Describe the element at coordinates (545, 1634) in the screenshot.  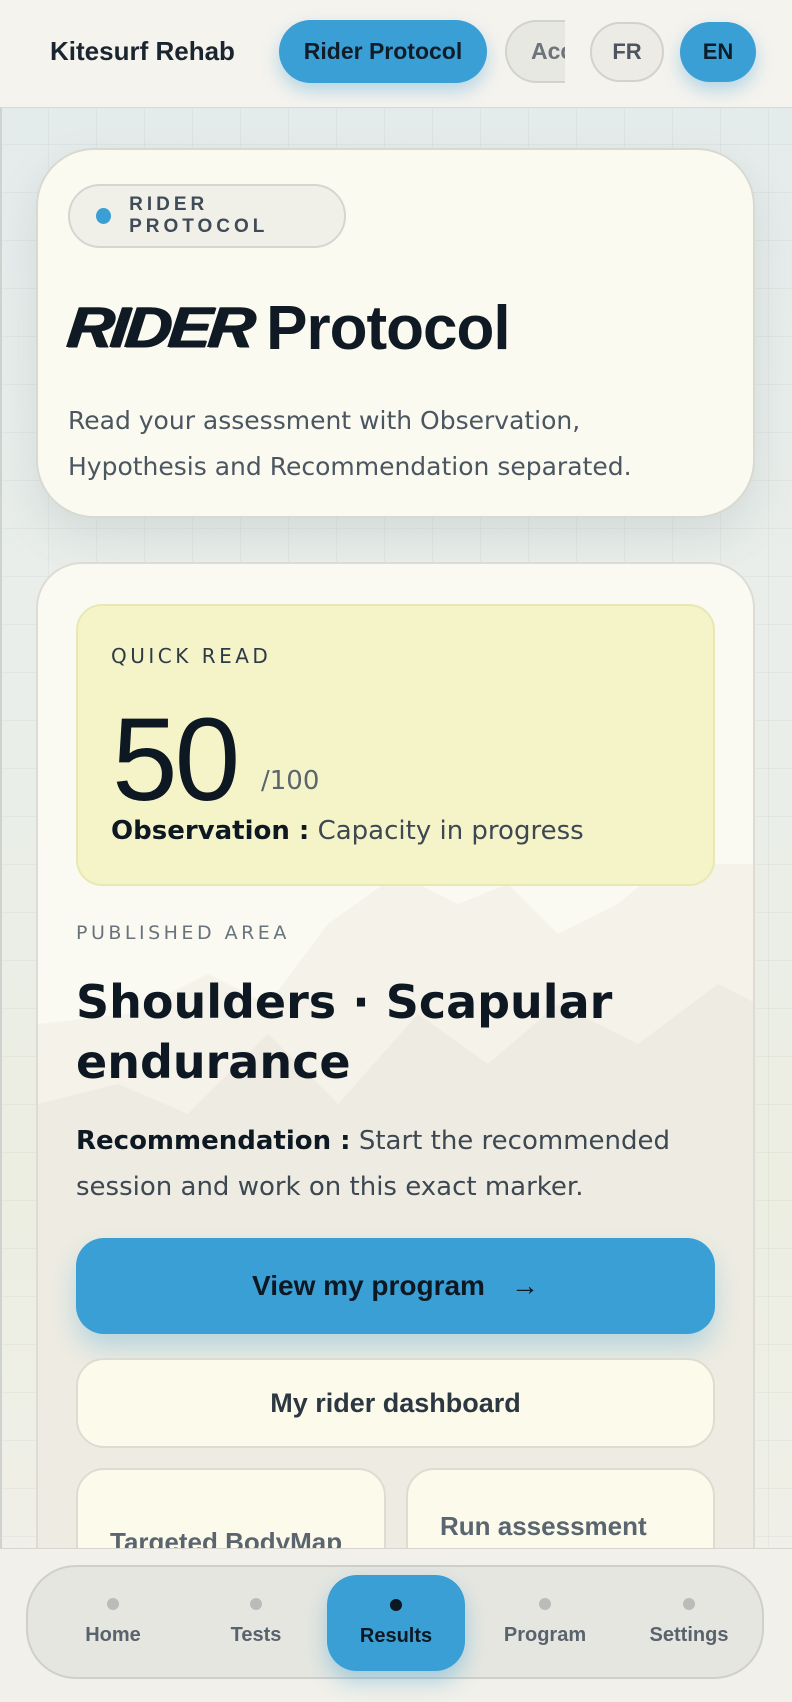
I see `tab-program-label: Program` at that location.